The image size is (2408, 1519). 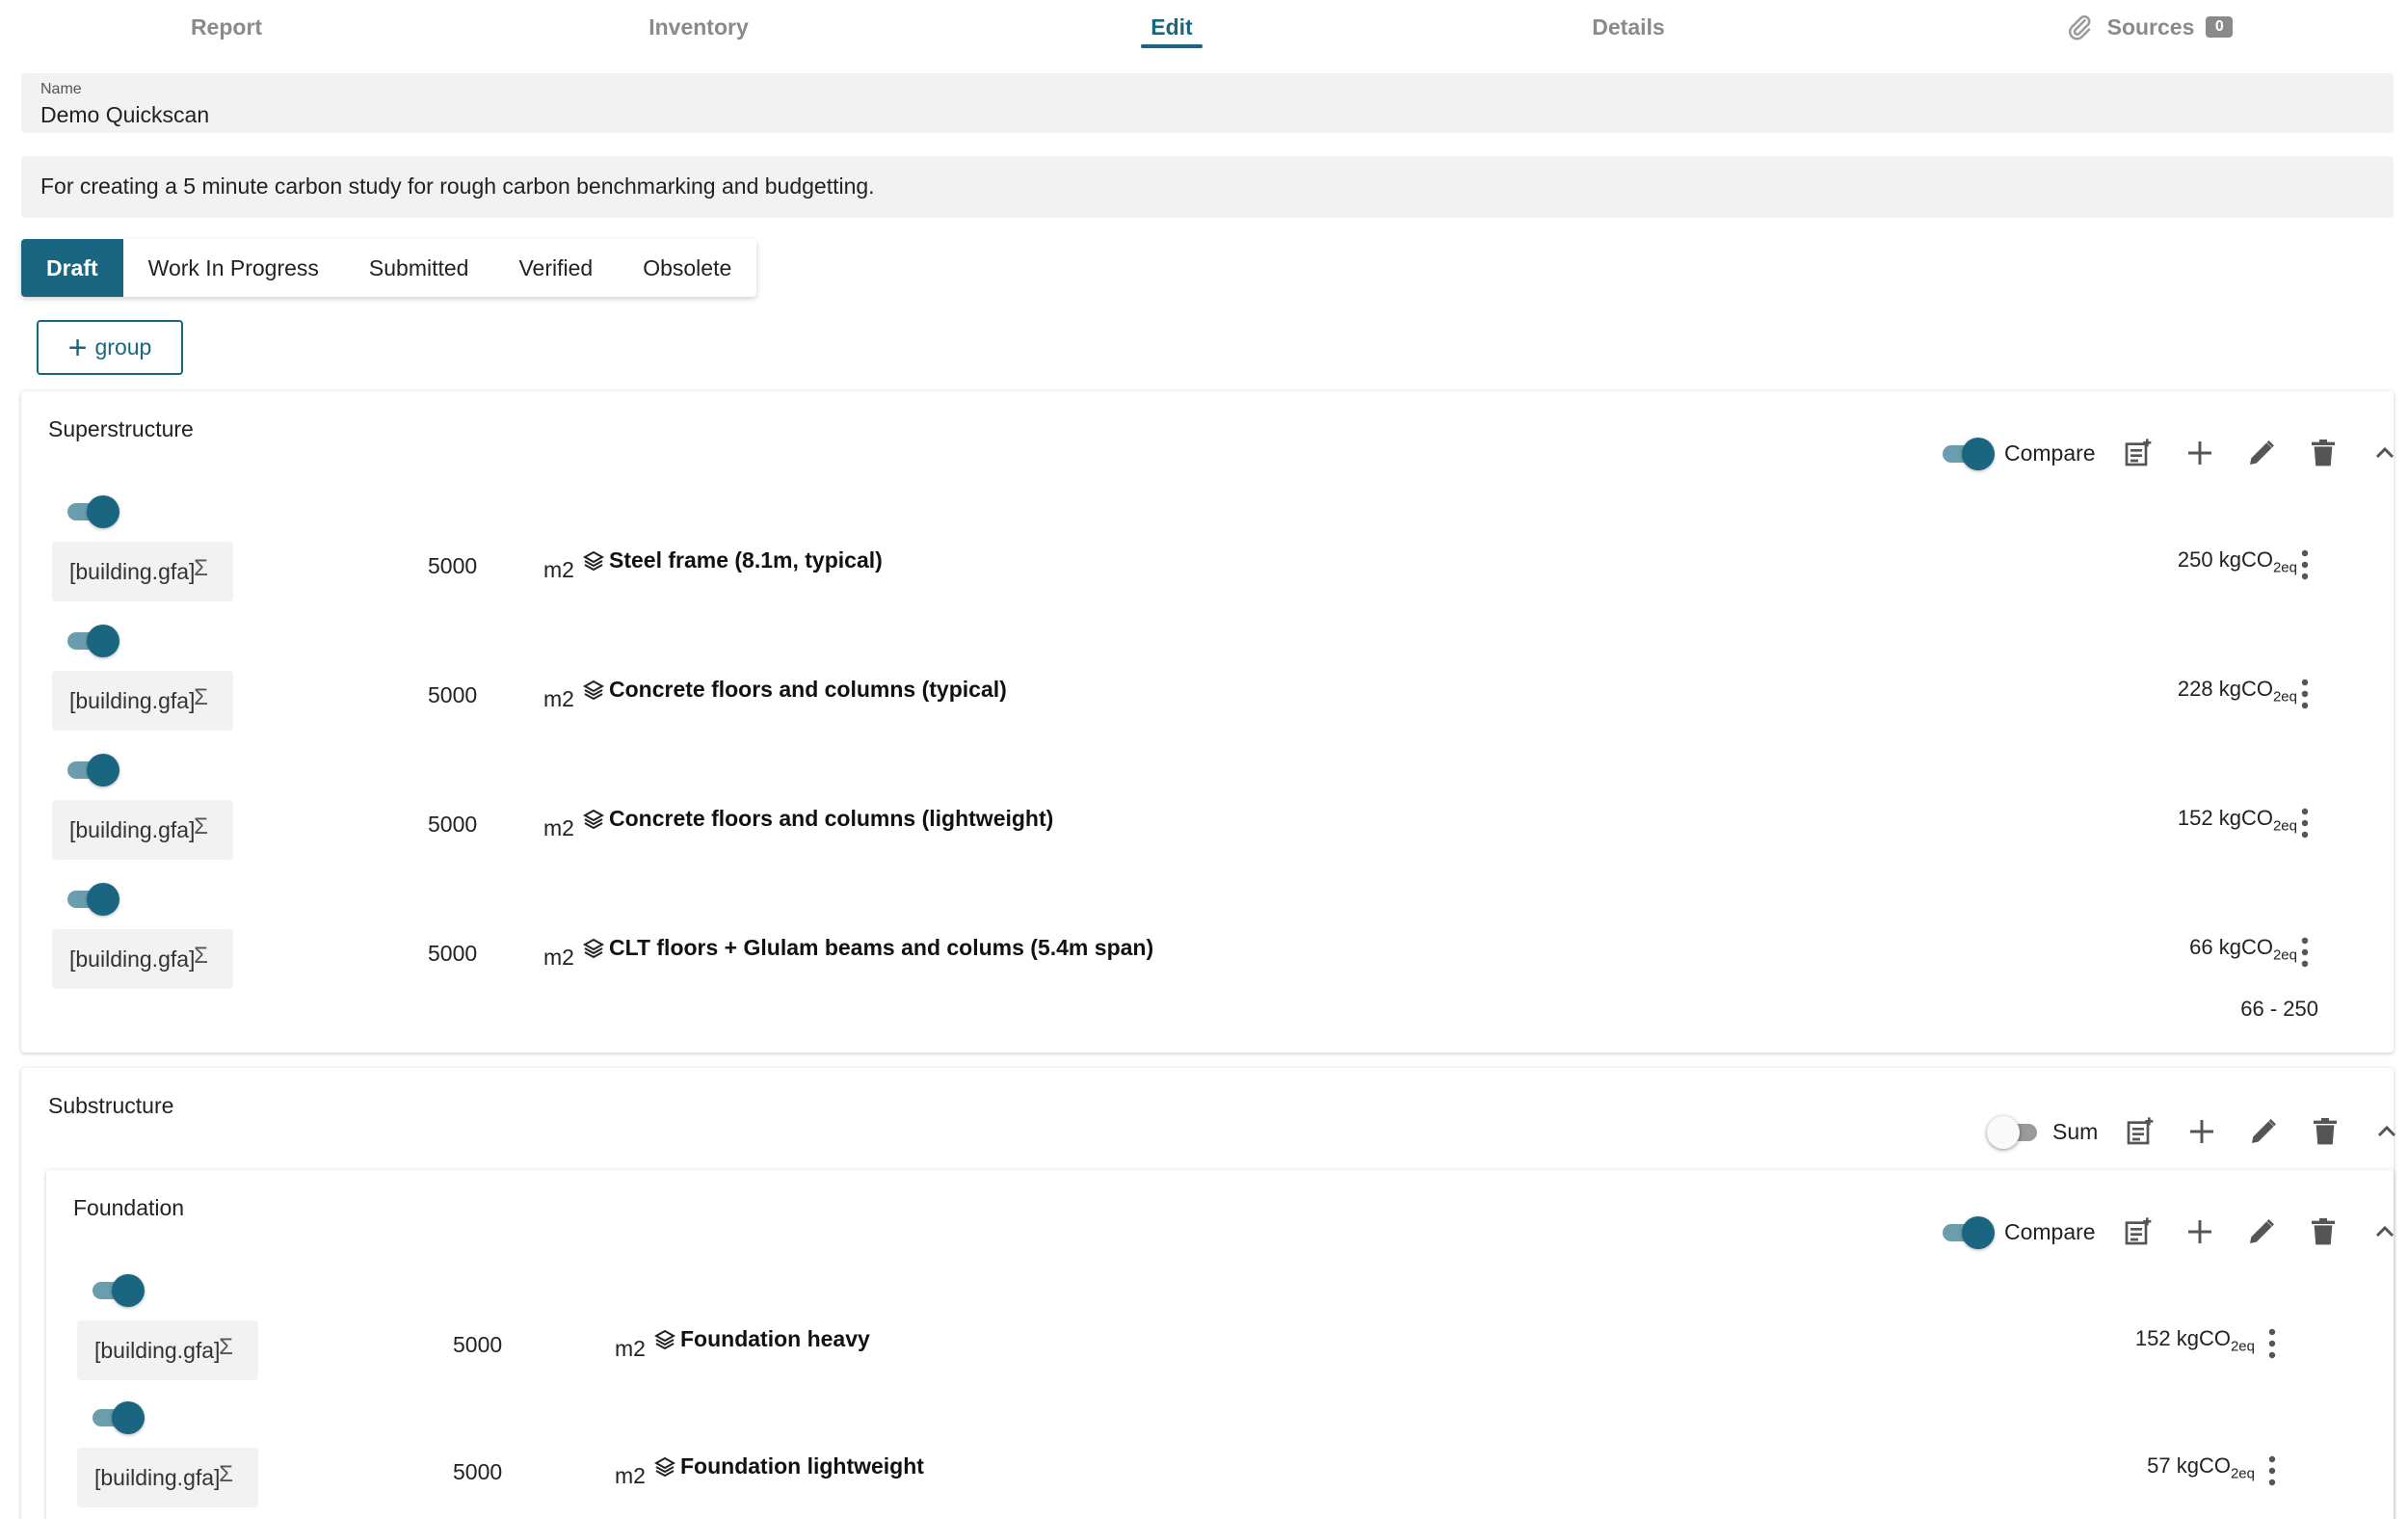 I want to click on add-group-button: + group, so click(x=110, y=347).